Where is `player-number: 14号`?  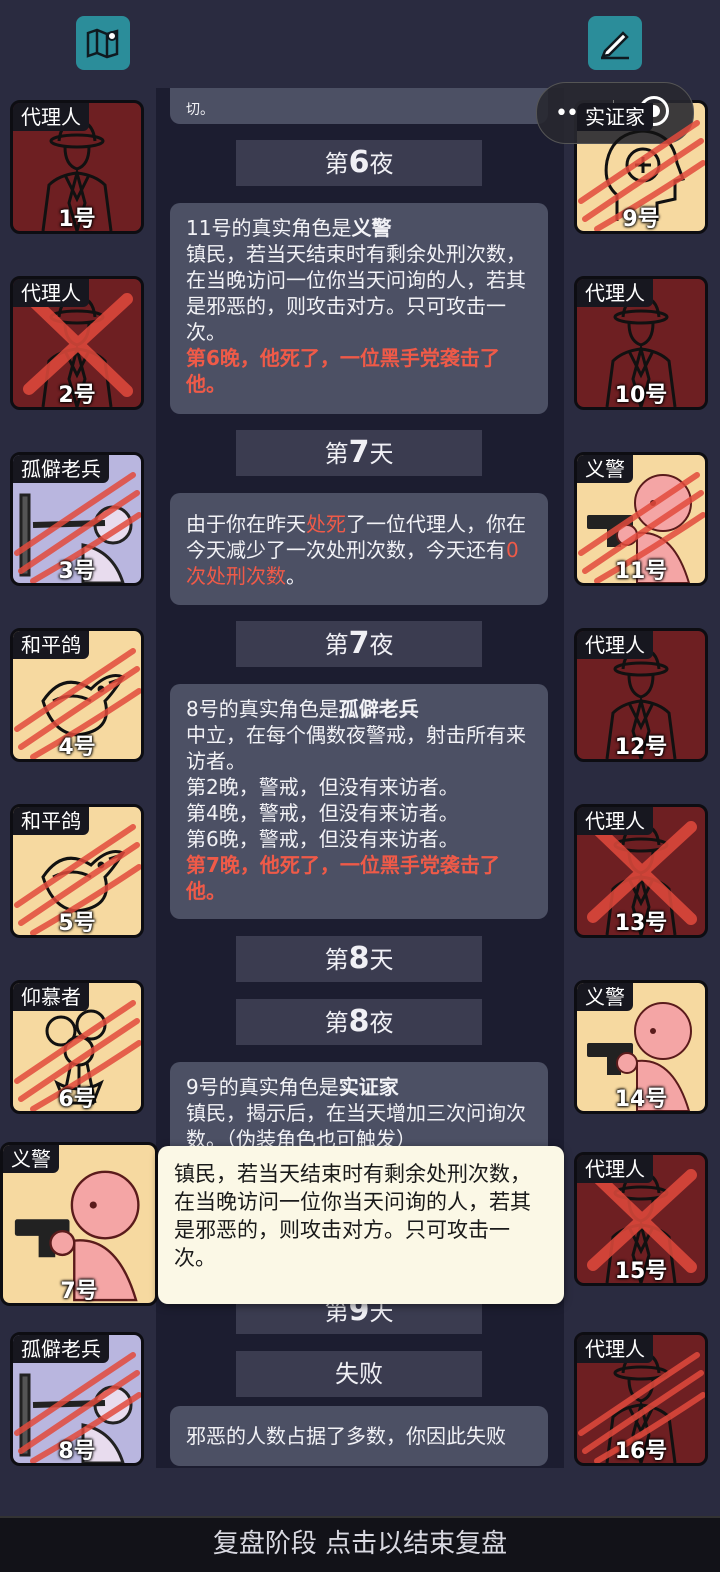 player-number: 14号 is located at coordinates (641, 1099).